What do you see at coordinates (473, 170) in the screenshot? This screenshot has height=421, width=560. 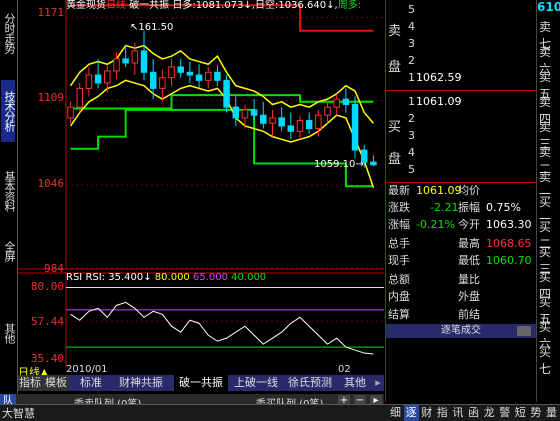 I see `buy-level-row: 5` at bounding box center [473, 170].